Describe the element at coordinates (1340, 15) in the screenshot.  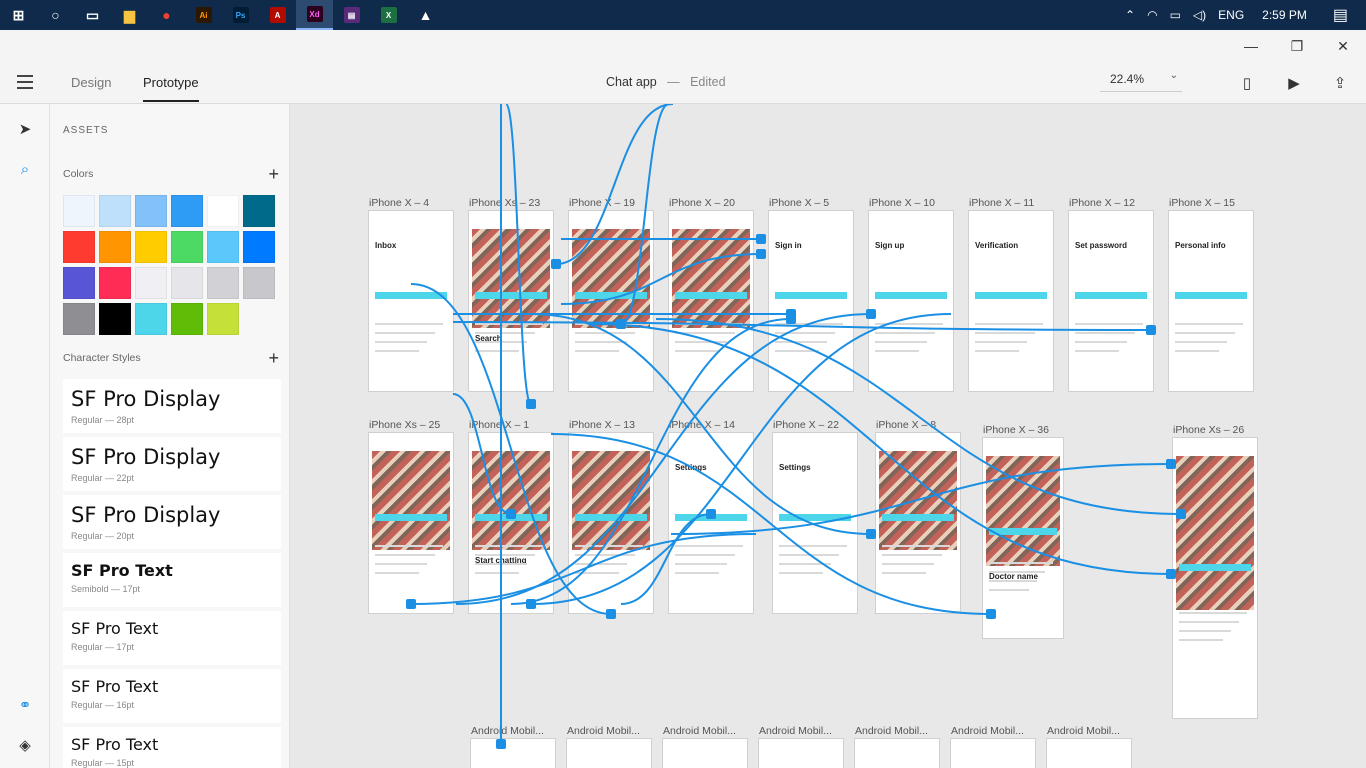
I see `notifications-icon: ▤` at that location.